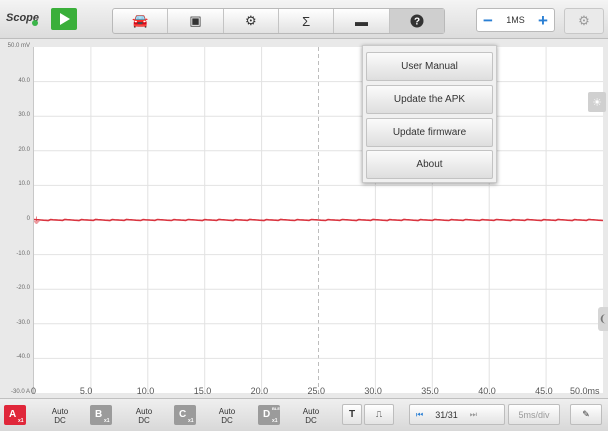  Describe the element at coordinates (430, 391) in the screenshot. I see `x-tick-label: 35.0` at that location.